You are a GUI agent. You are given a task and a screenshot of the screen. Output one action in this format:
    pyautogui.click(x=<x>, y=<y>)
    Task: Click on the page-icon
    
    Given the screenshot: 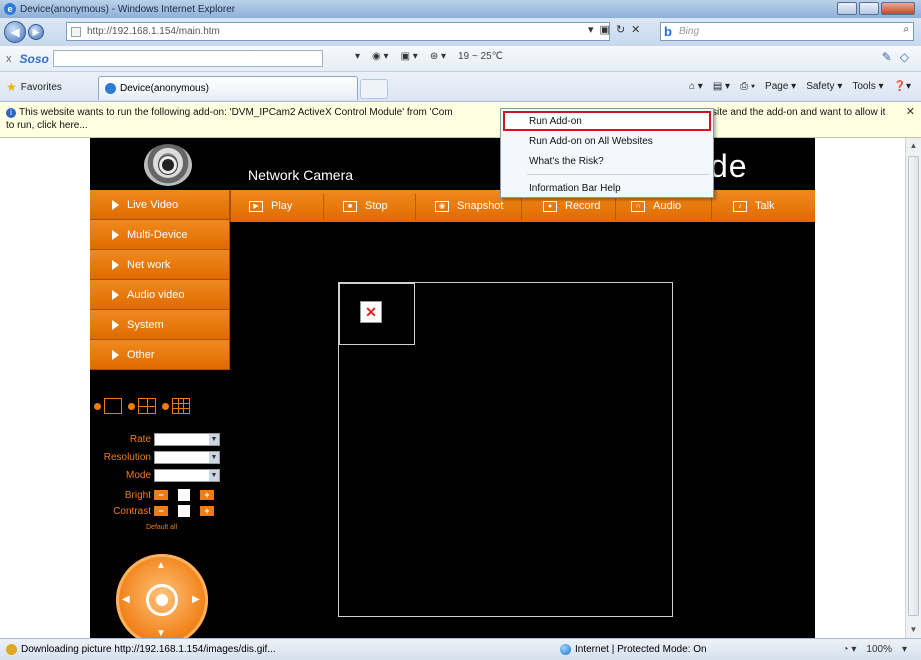 What is the action you would take?
    pyautogui.click(x=76, y=31)
    